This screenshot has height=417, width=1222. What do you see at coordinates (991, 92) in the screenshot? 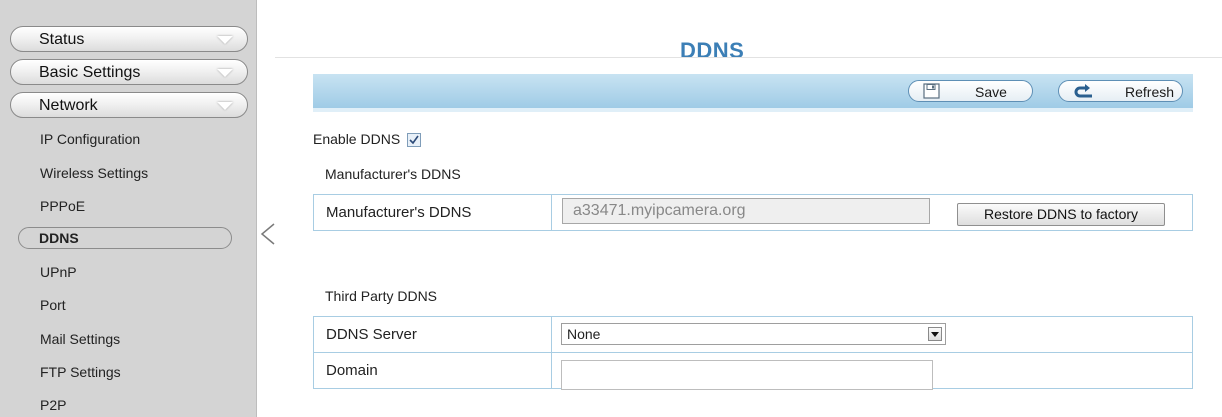
I see `save-label: Save` at bounding box center [991, 92].